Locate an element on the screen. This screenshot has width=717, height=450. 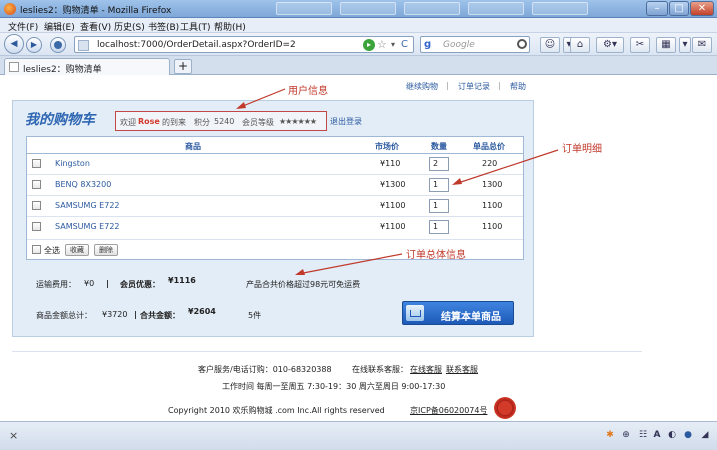
search-icon is located at coordinates (522, 44).